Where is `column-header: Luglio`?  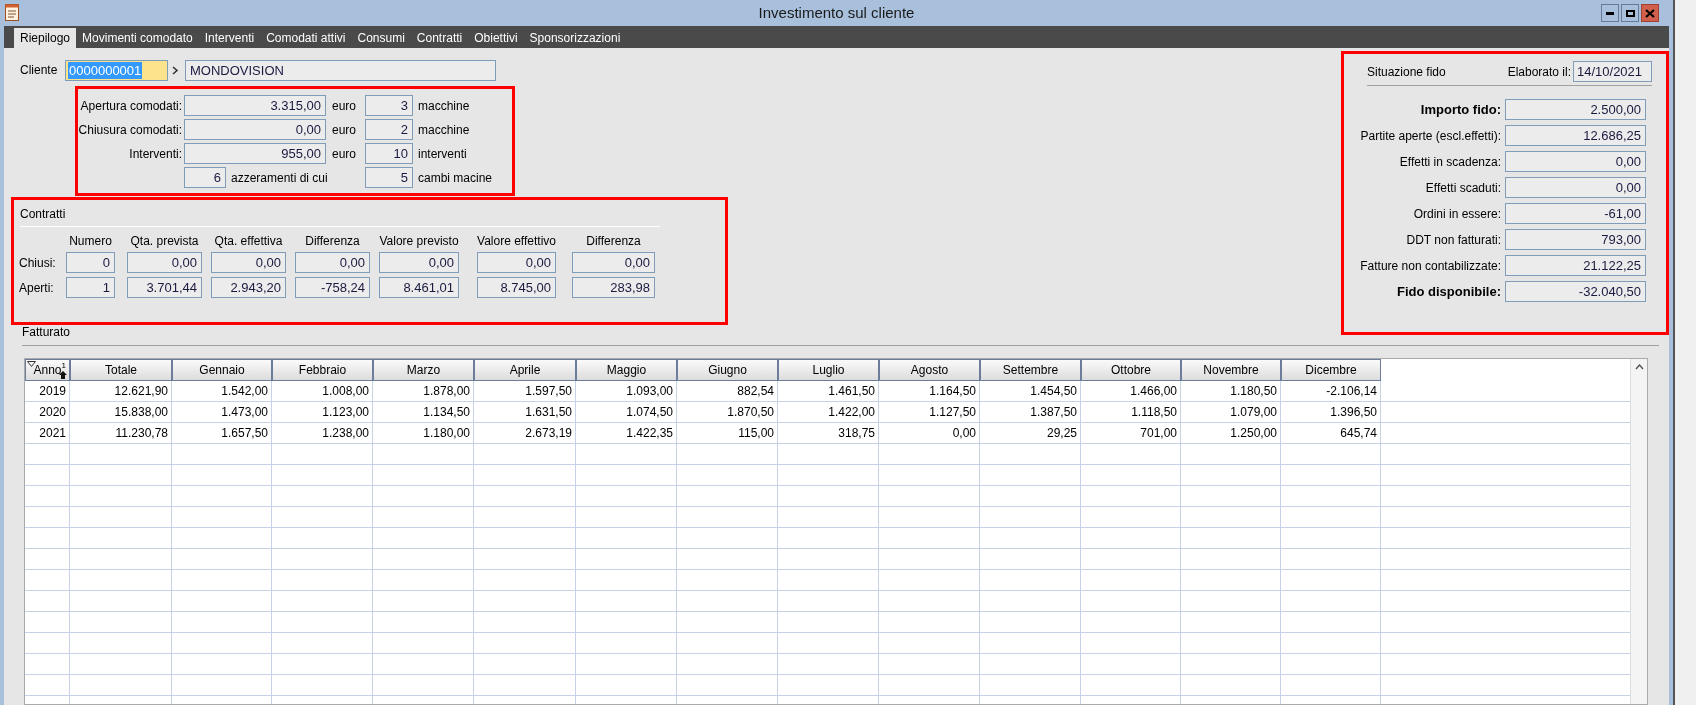
column-header: Luglio is located at coordinates (828, 370).